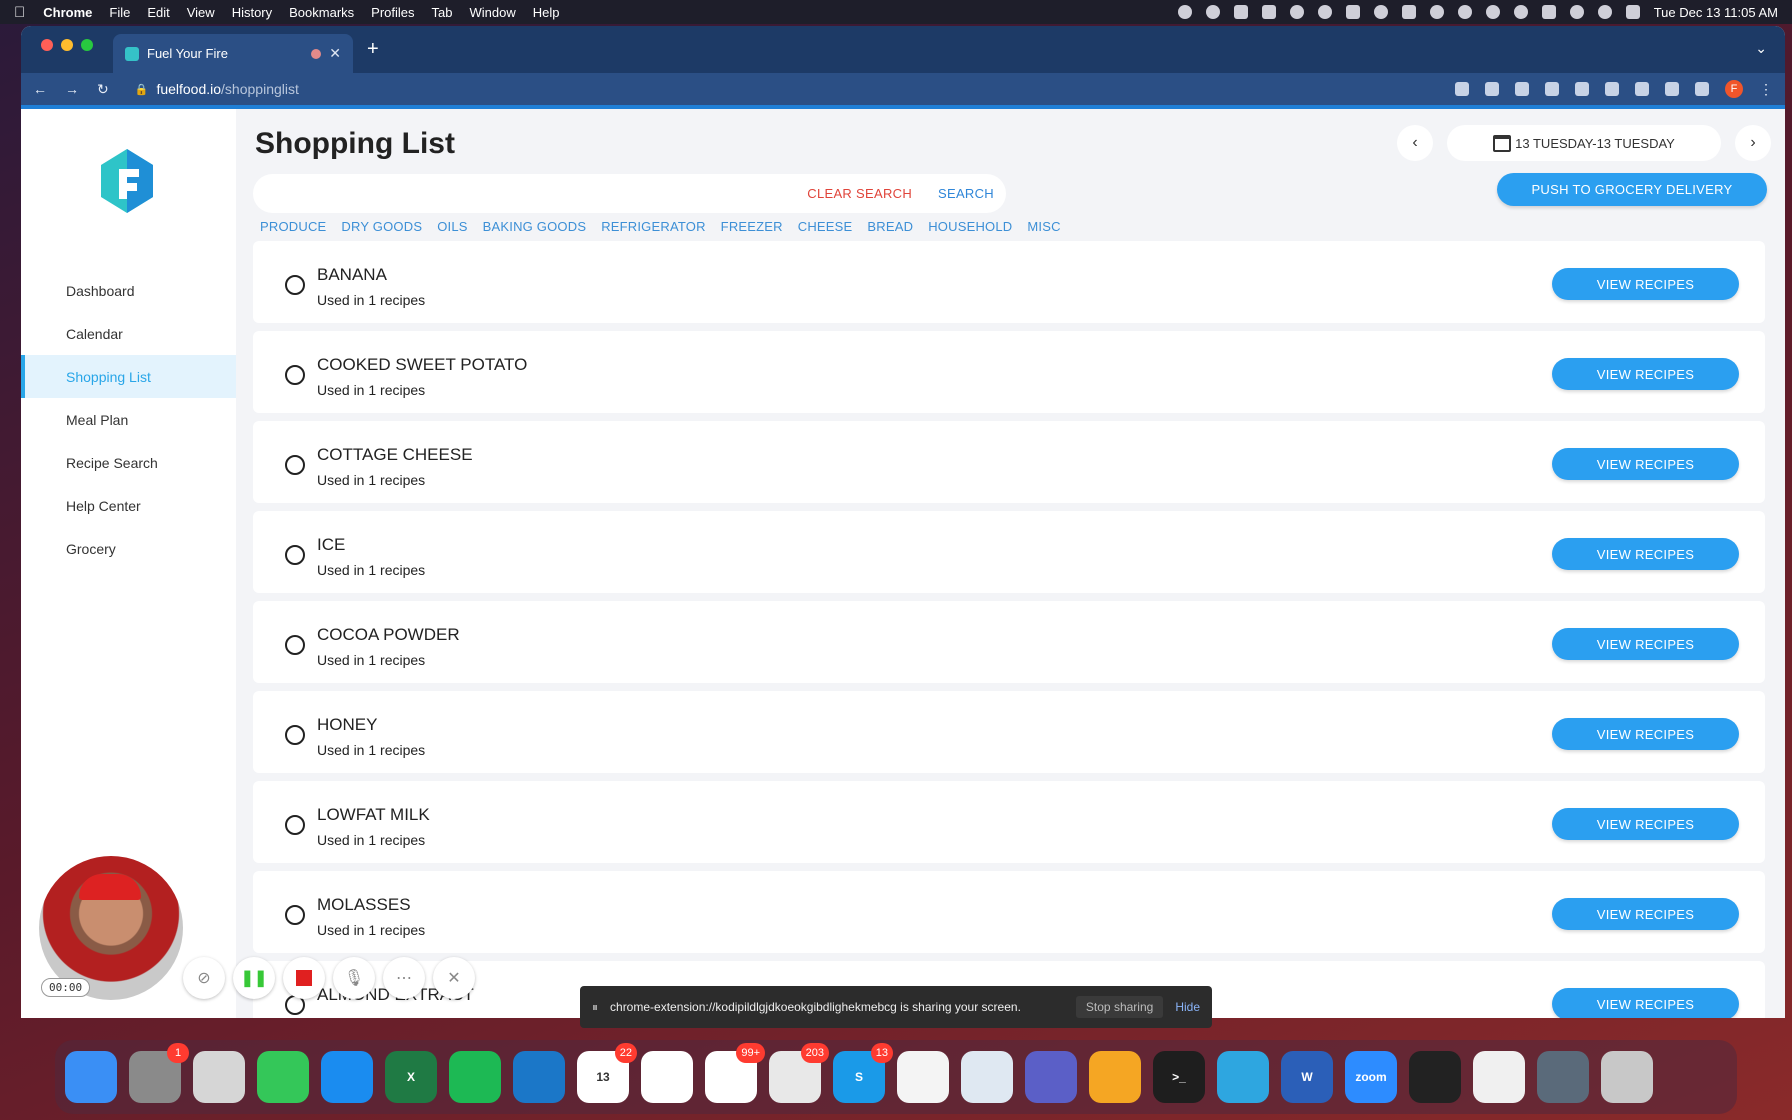 This screenshot has width=1792, height=1120. I want to click on pause-recording-button: ❚❚, so click(254, 978).